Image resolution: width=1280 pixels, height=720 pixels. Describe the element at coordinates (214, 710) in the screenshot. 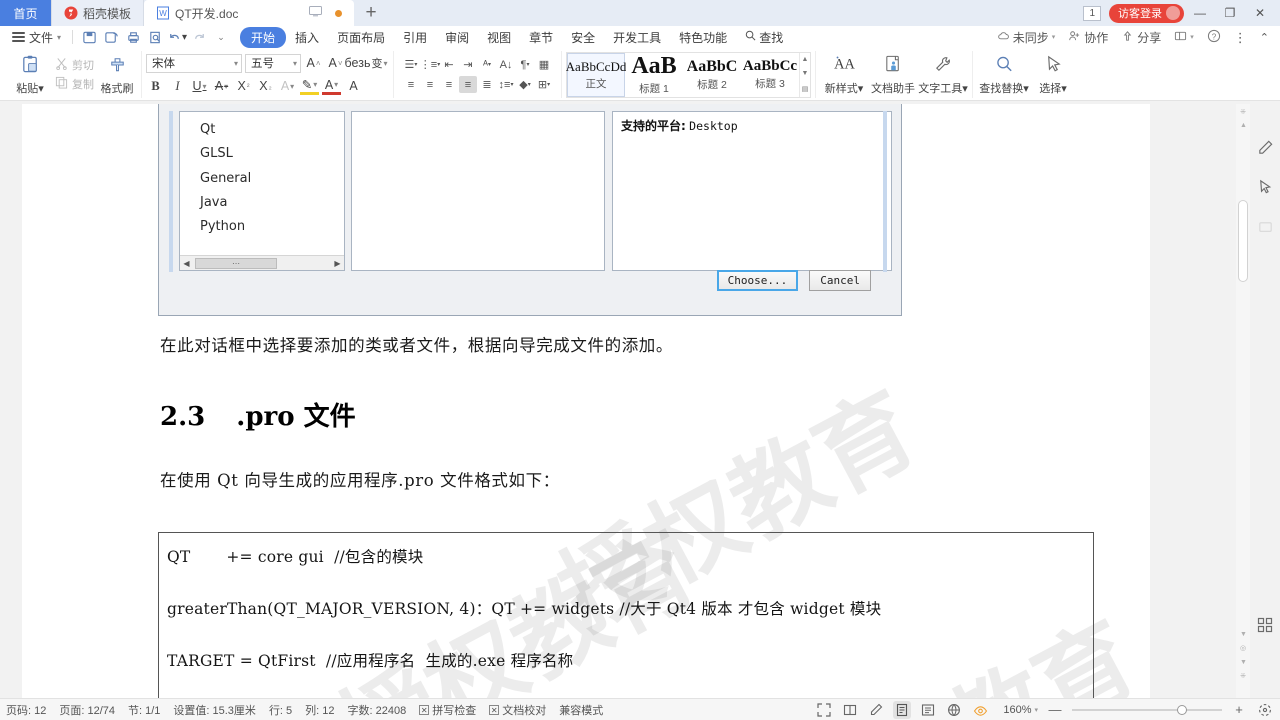

I see `status-setting-value: 设置值: 15.3厘米` at that location.